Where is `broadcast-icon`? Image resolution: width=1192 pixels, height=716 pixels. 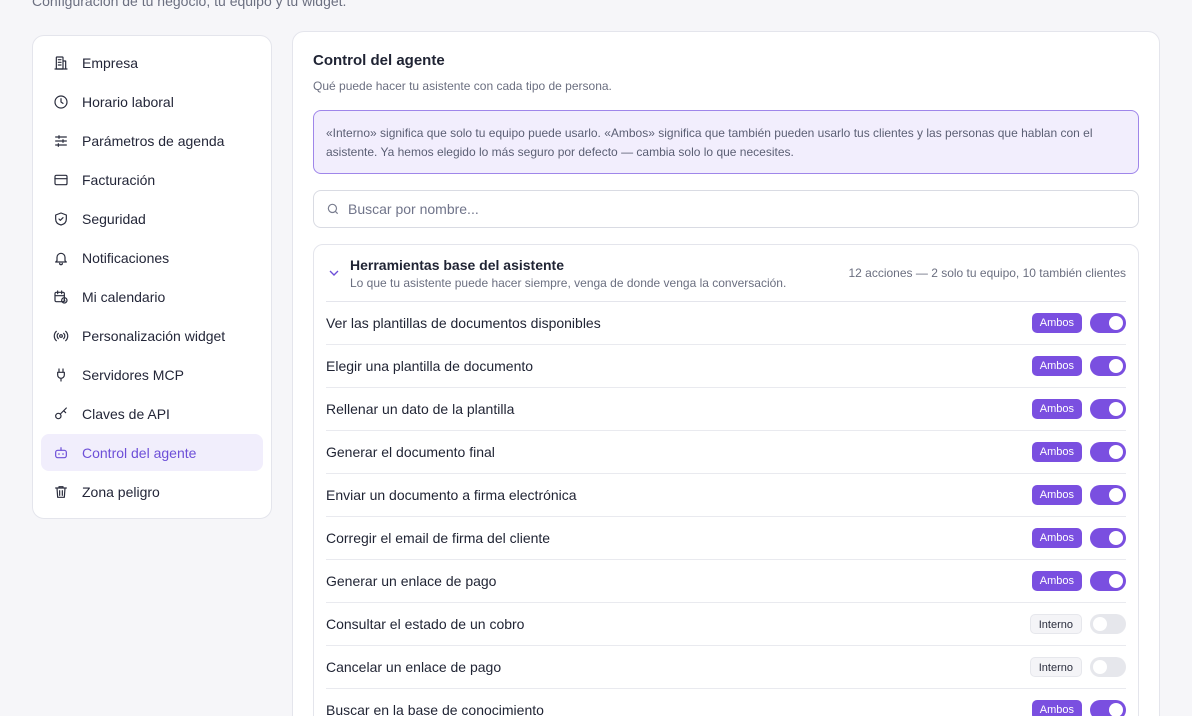 broadcast-icon is located at coordinates (61, 336).